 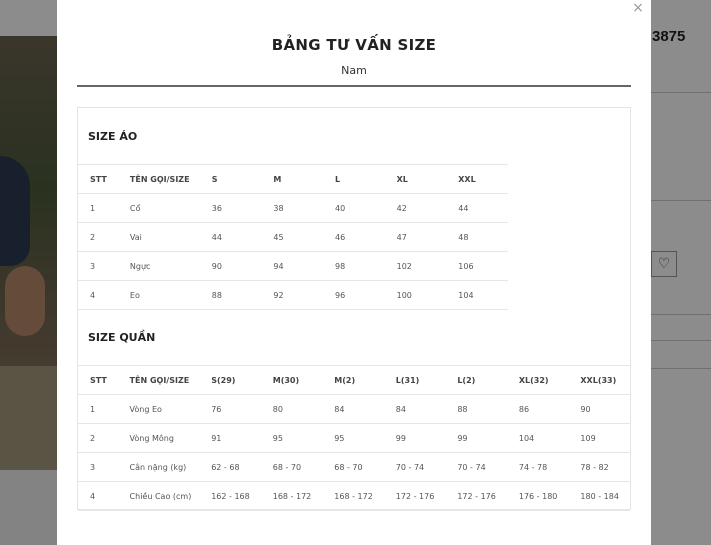 What do you see at coordinates (354, 208) in the screenshot?
I see `table-cell: 40` at bounding box center [354, 208].